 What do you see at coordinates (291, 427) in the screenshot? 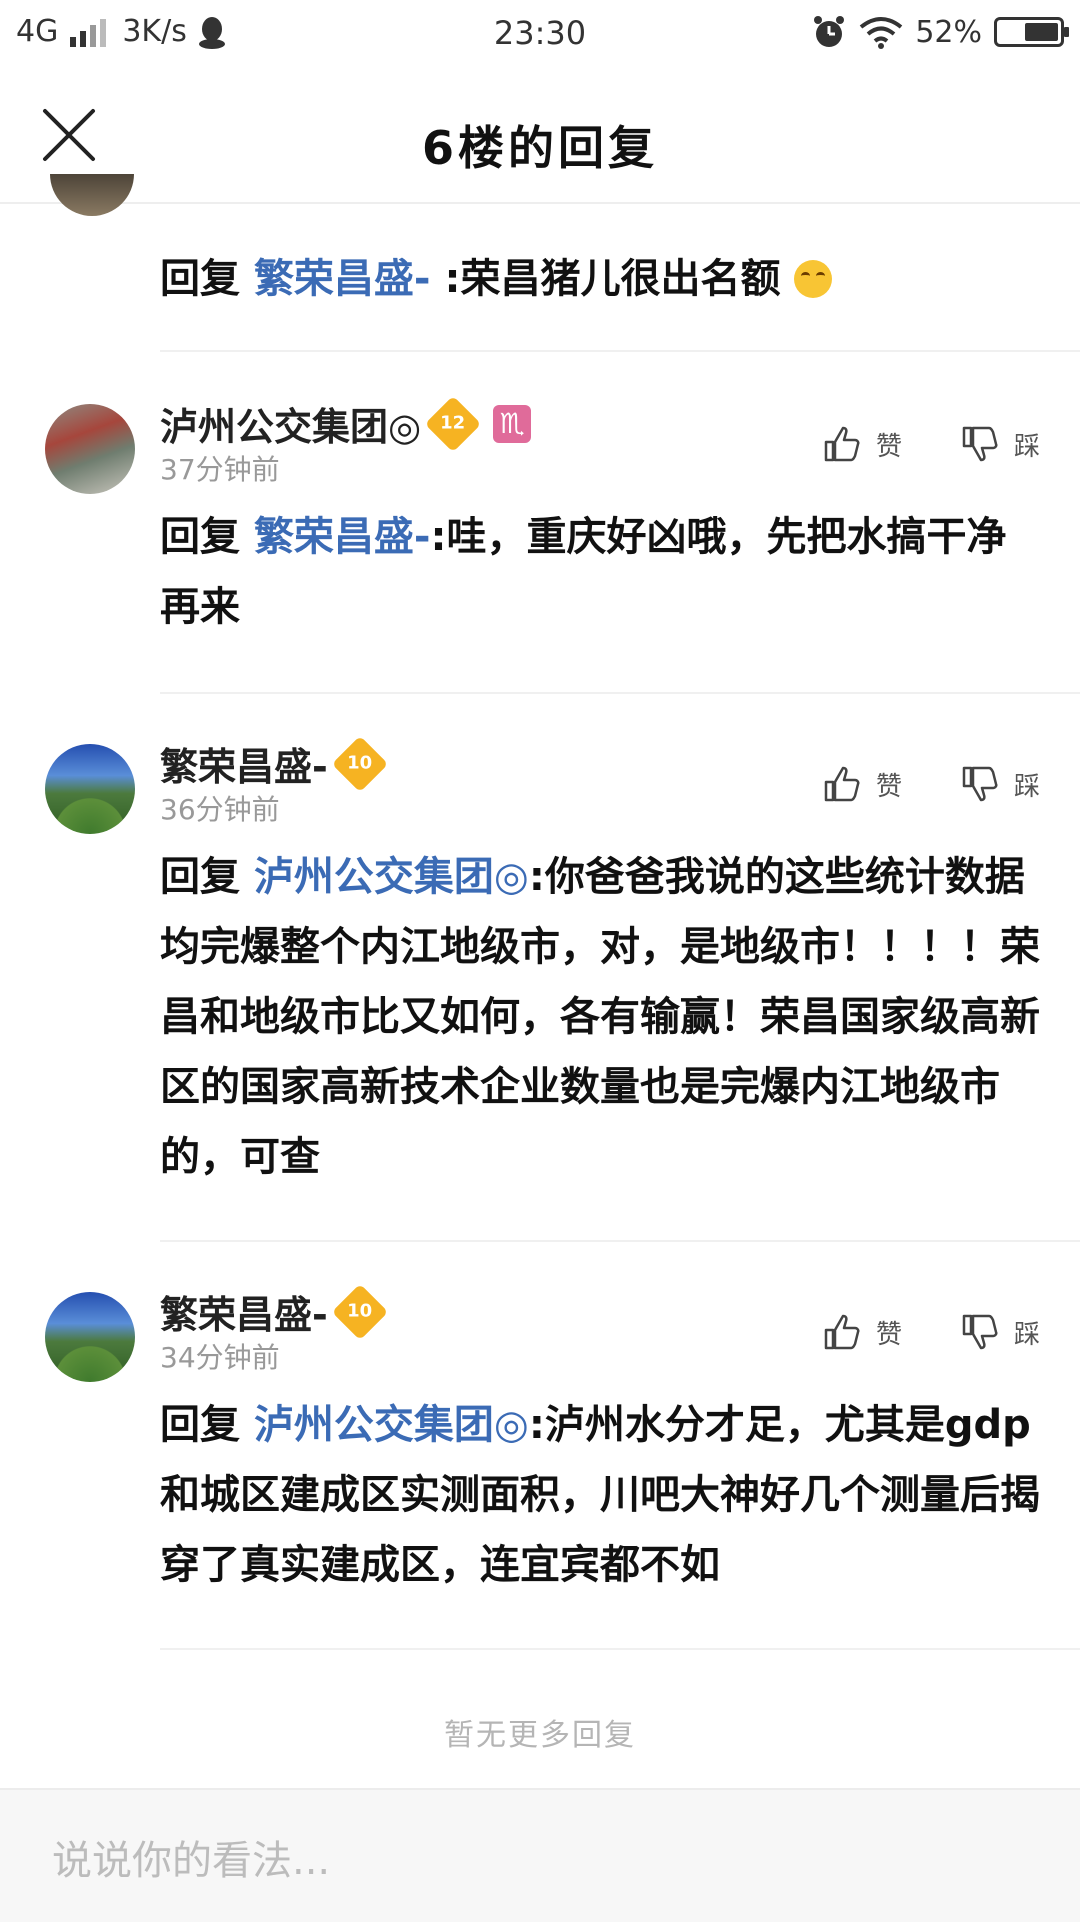
I see `username-text: 泸州公交集团◎` at bounding box center [291, 427].